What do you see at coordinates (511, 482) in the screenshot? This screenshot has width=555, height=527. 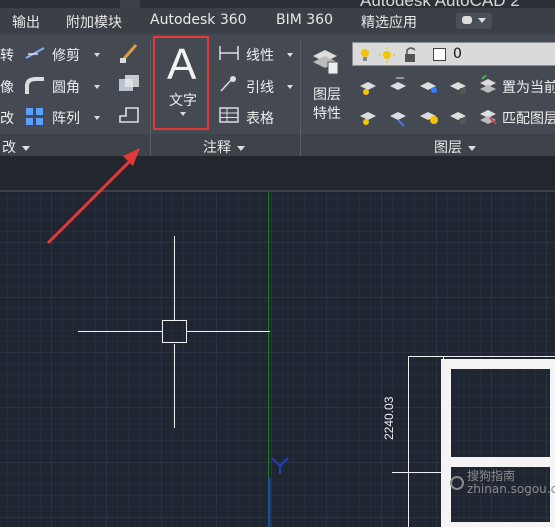 I see `watermark-text: 搜狗指南 zhinan.sogou.com` at bounding box center [511, 482].